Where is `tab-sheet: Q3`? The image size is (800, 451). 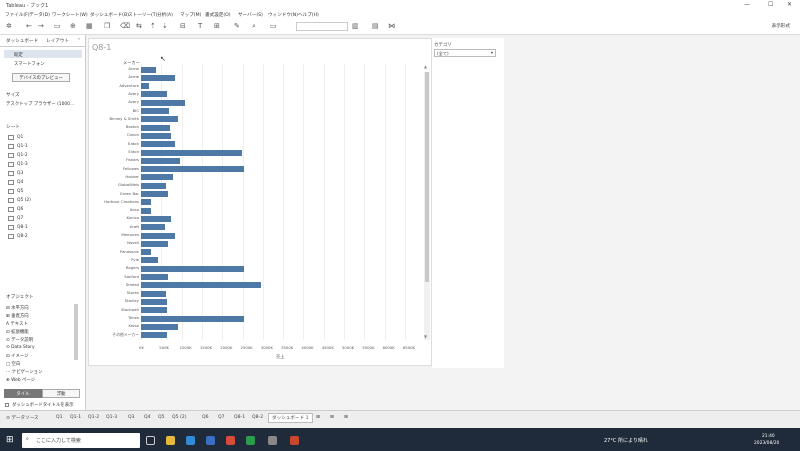
tab-sheet: Q3 is located at coordinates (131, 417).